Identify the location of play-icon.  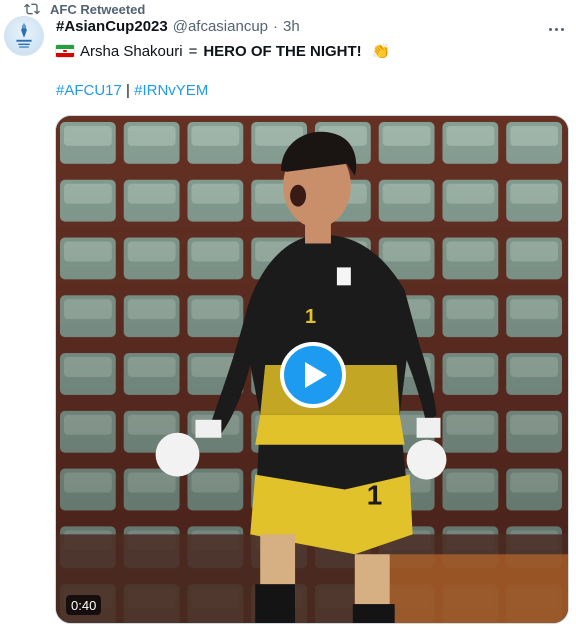
(316, 375).